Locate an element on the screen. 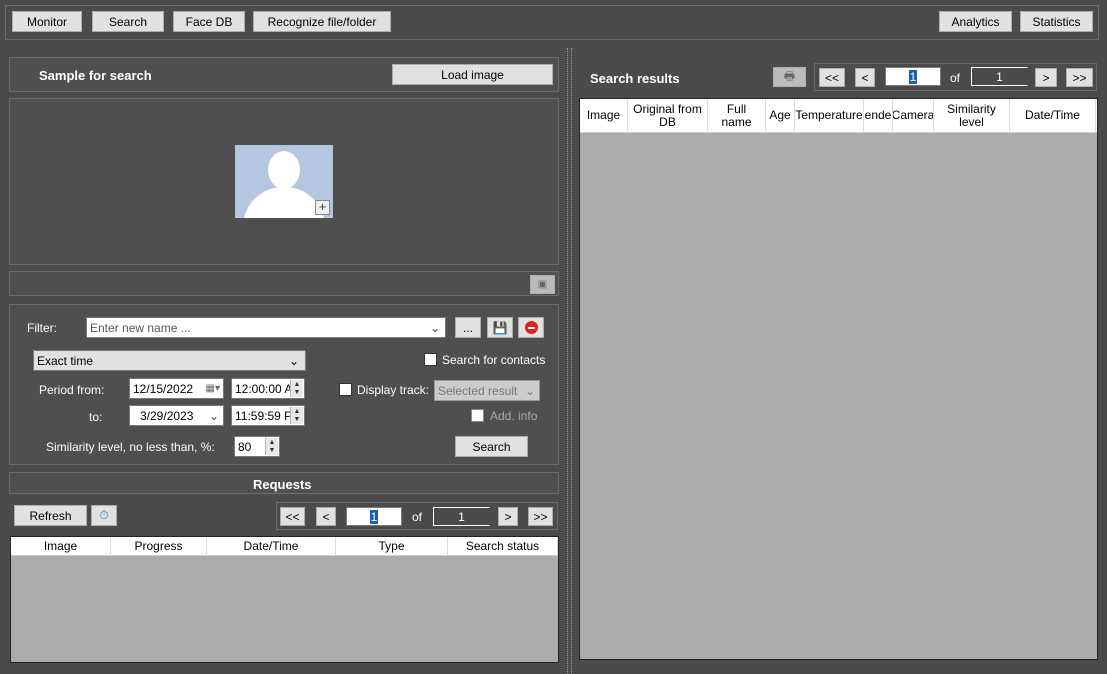  add-info-checkbox is located at coordinates (477, 415).